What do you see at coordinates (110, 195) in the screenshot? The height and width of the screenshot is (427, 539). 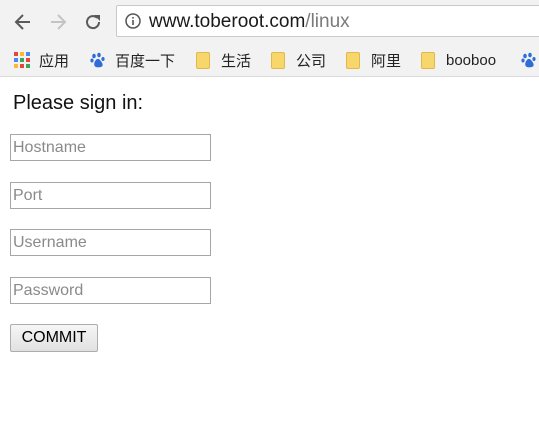 I see `port-input` at bounding box center [110, 195].